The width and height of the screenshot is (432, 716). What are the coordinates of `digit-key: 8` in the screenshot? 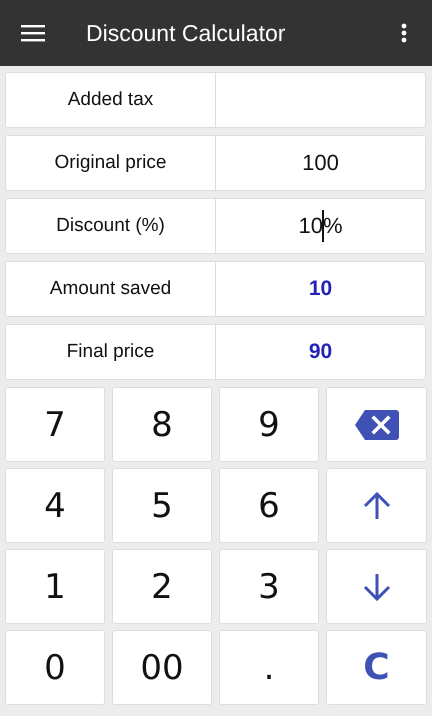 It's located at (162, 424).